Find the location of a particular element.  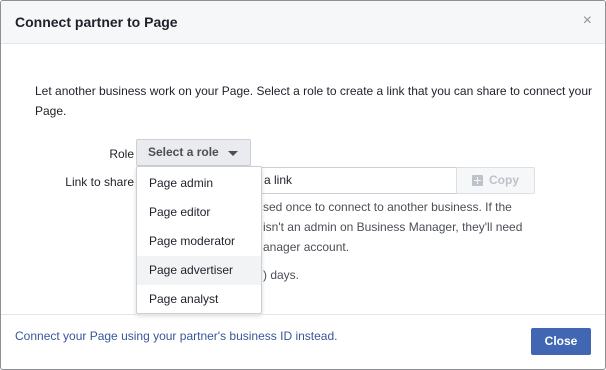

role-option-page-advertiser: Page advertiser is located at coordinates (199, 270).